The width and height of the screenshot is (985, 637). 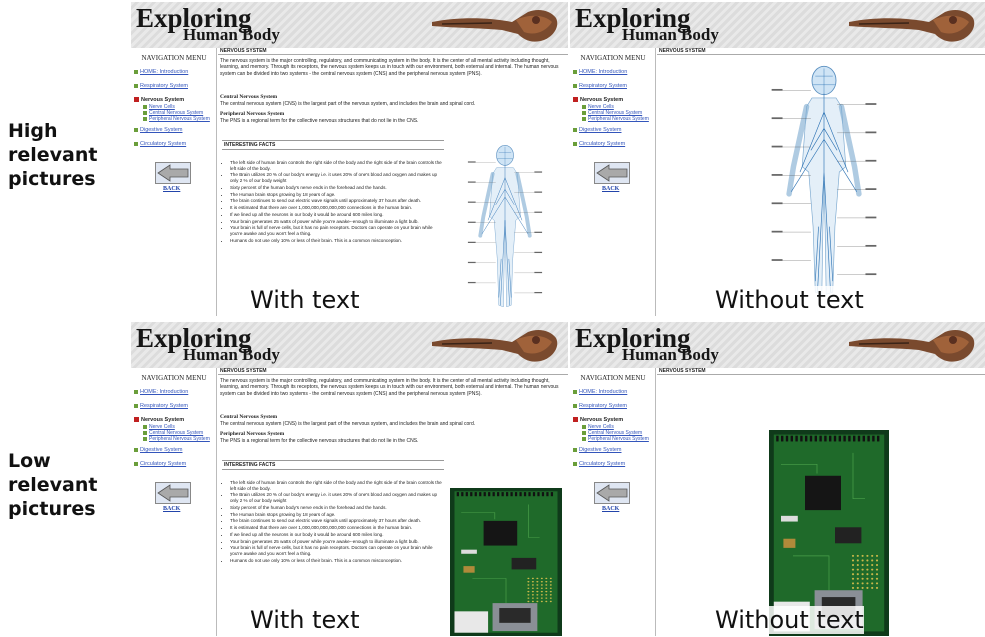 I want to click on dragon-figure-image, so click(x=495, y=346).